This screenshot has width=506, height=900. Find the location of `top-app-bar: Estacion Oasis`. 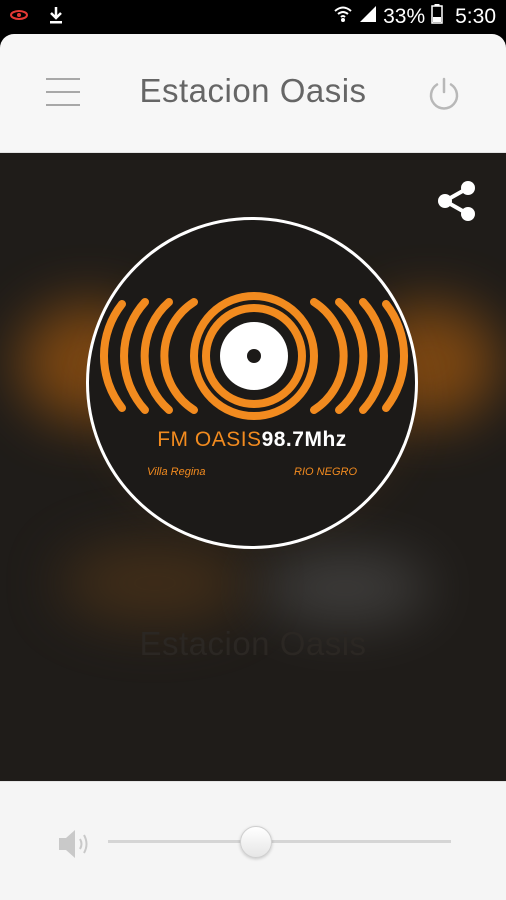

top-app-bar: Estacion Oasis is located at coordinates (253, 93).